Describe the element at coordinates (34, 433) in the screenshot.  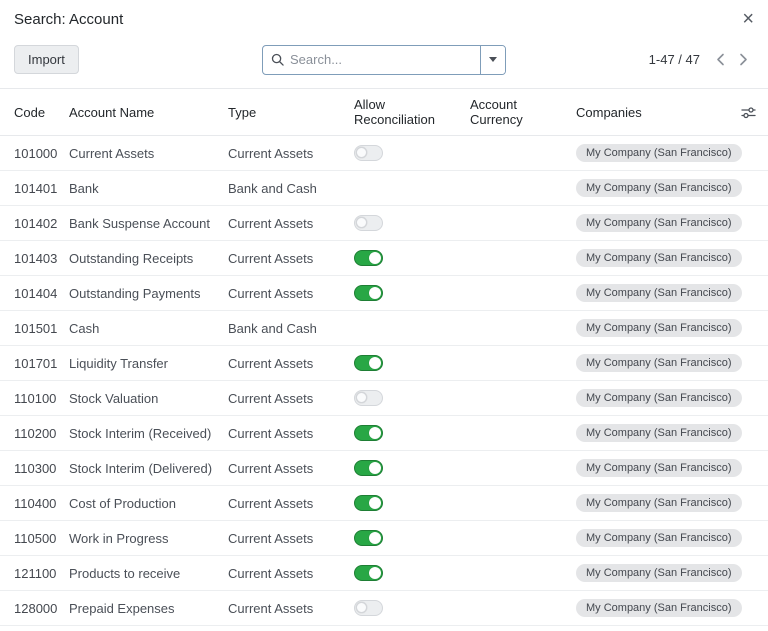
I see `account-code: 110200` at that location.